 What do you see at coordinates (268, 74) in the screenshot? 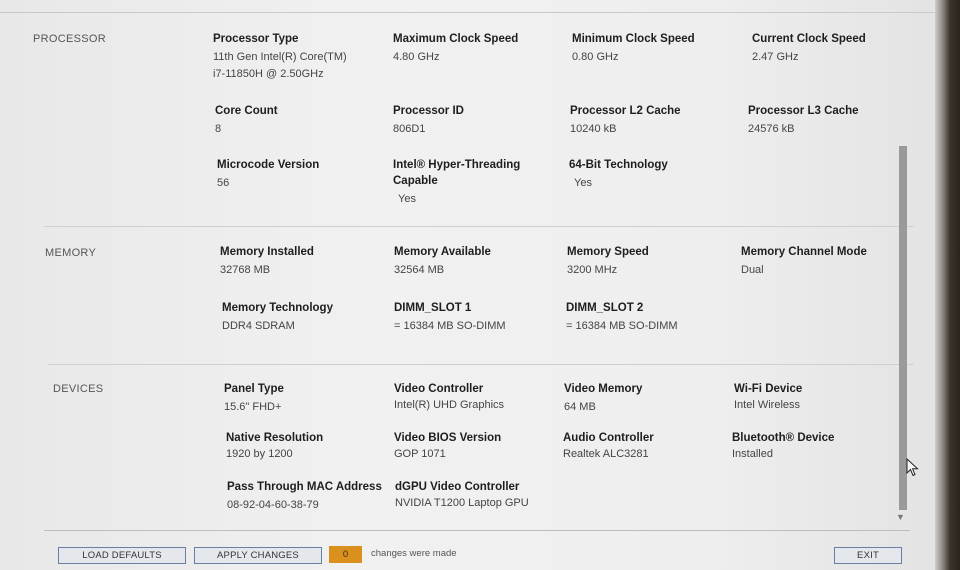
I see `field-value-line2: i7-11850H @ 2.50GHz` at bounding box center [268, 74].